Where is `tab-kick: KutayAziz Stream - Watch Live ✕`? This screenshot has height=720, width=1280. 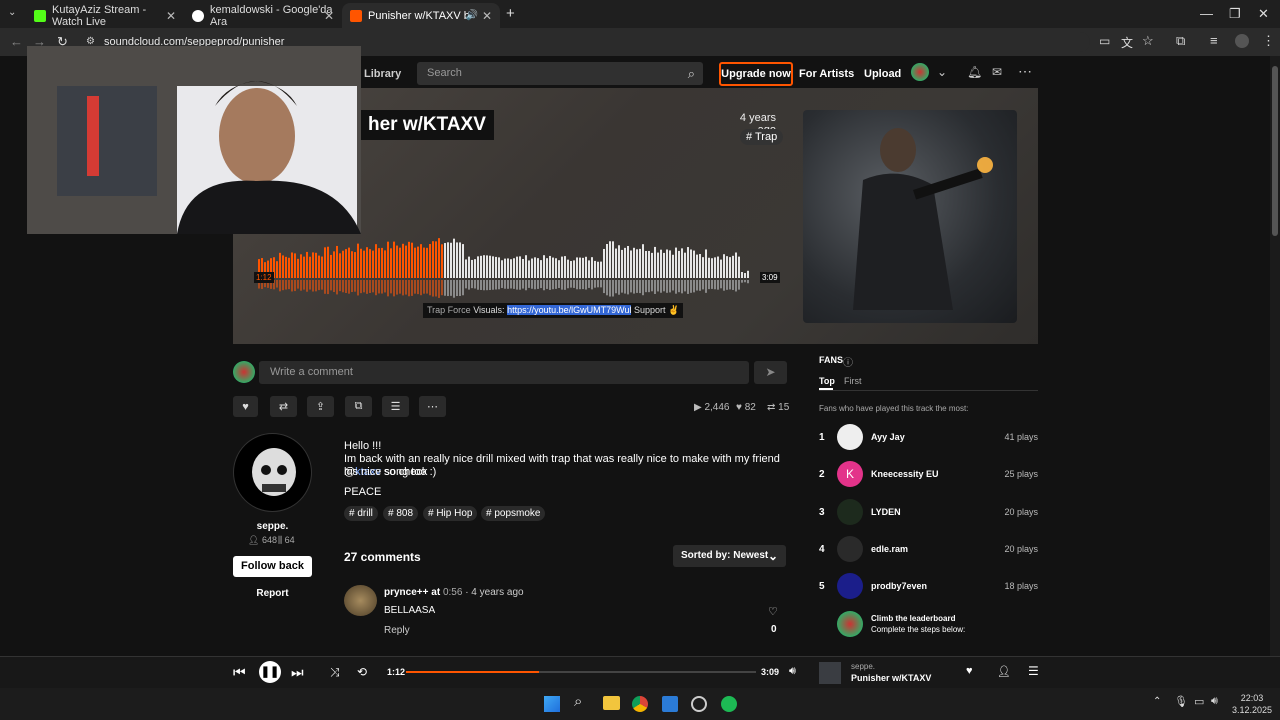
tab-kick: KutayAziz Stream - Watch Live ✕ is located at coordinates (105, 15).